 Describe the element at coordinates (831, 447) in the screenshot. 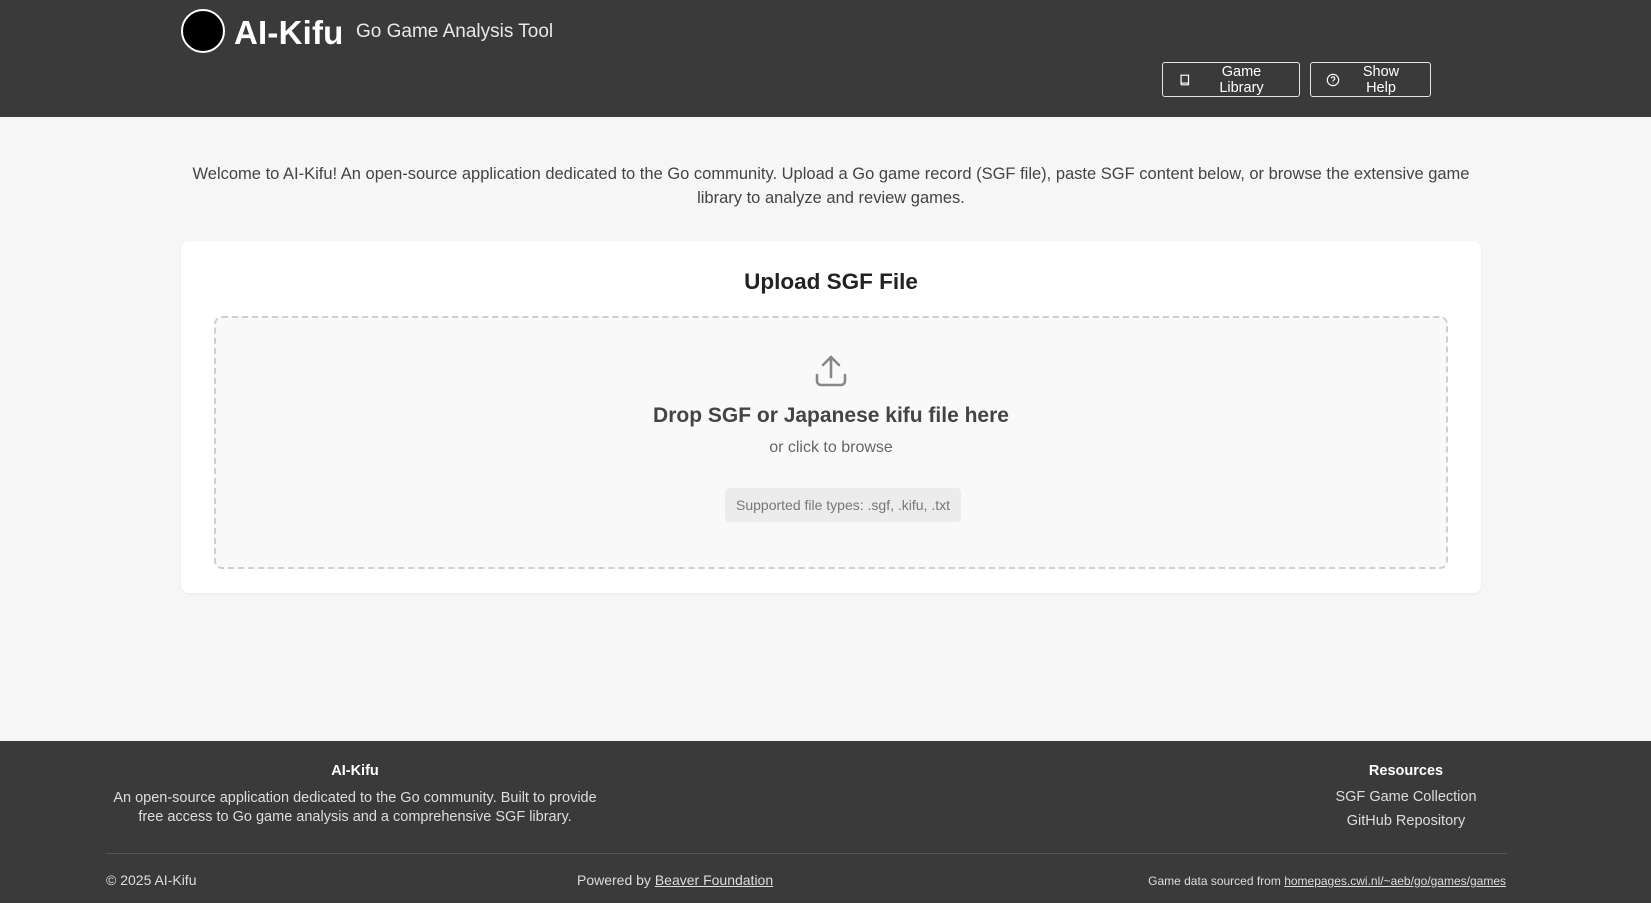

I see `dropzone-subtitle: or click to browse` at that location.